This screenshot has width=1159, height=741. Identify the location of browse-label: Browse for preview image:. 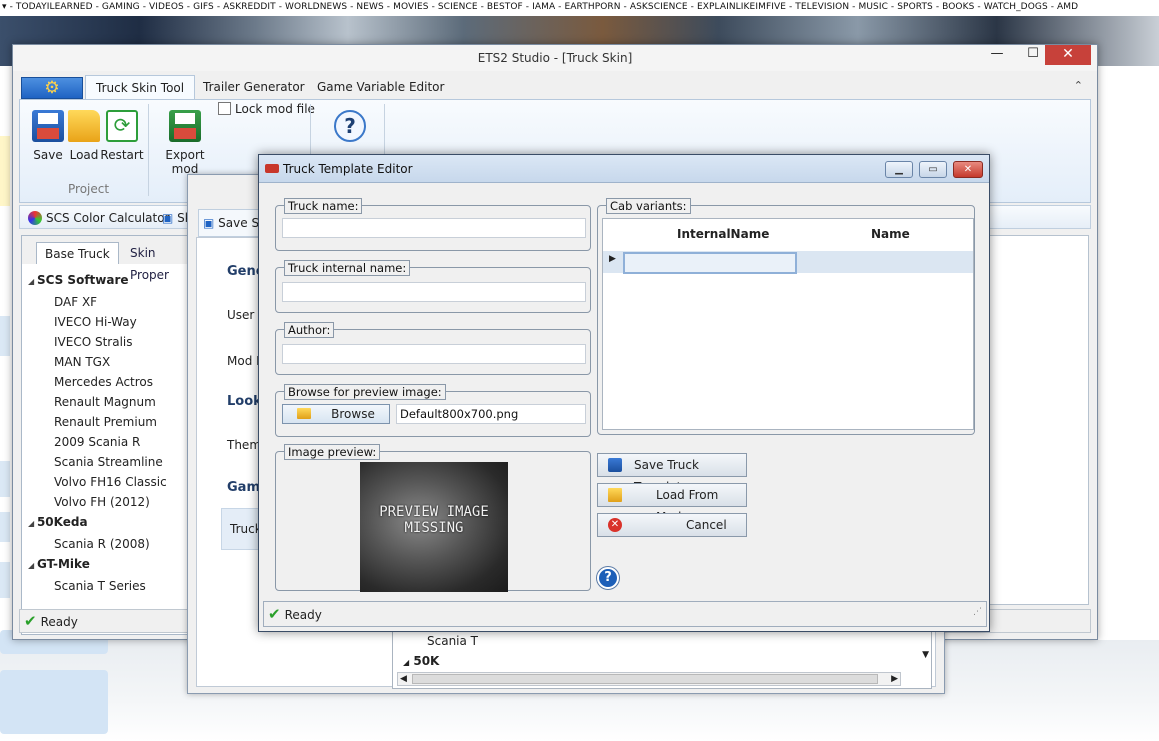
(365, 392).